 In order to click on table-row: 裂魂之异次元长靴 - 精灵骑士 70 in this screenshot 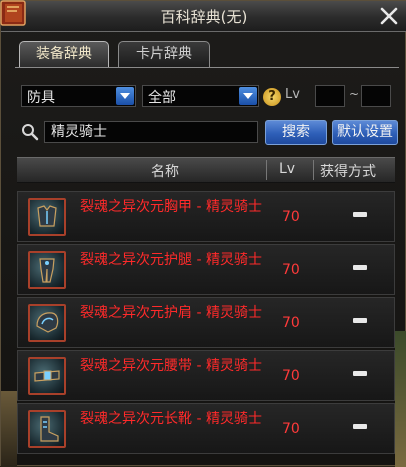, I will do `click(206, 428)`.